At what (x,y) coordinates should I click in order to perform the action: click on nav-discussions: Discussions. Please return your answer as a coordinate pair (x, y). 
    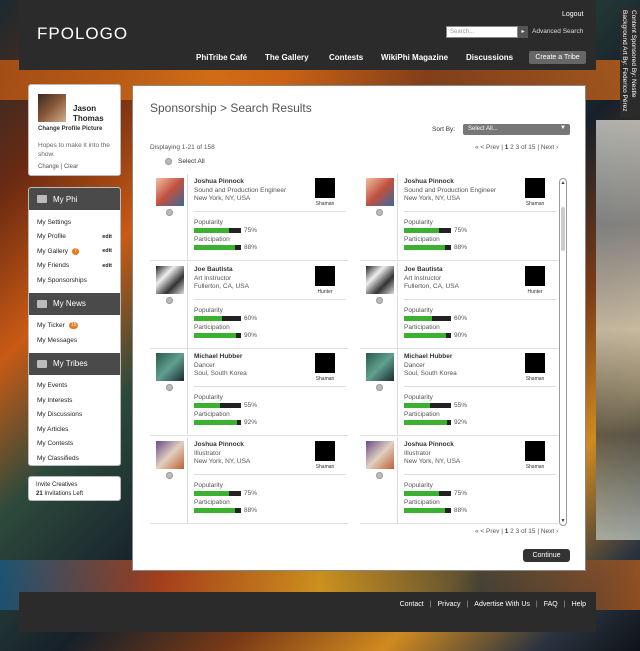
    Looking at the image, I should click on (489, 57).